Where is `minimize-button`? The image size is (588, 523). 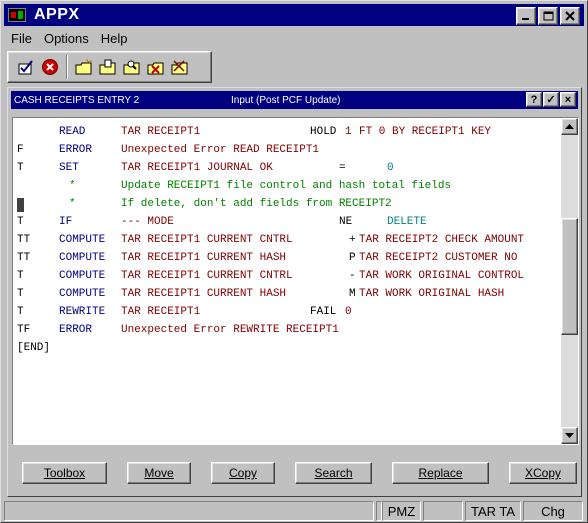 minimize-button is located at coordinates (526, 16).